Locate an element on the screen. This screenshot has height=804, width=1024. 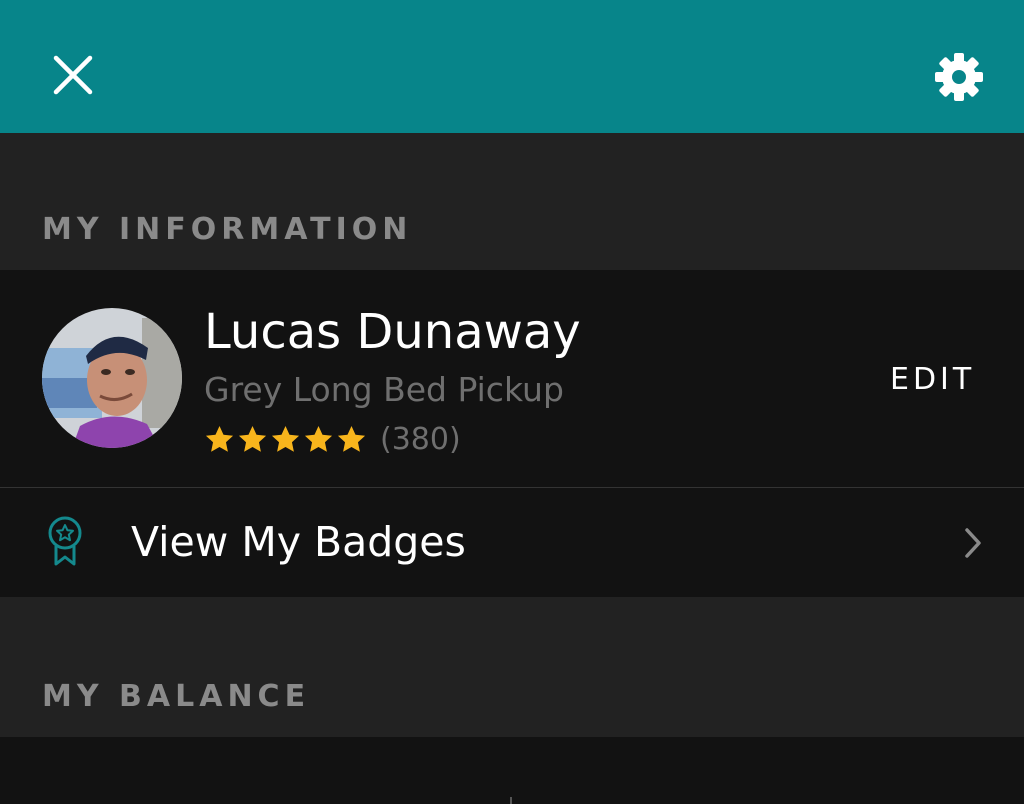
view-badges-label: View My Badges is located at coordinates (298, 542).